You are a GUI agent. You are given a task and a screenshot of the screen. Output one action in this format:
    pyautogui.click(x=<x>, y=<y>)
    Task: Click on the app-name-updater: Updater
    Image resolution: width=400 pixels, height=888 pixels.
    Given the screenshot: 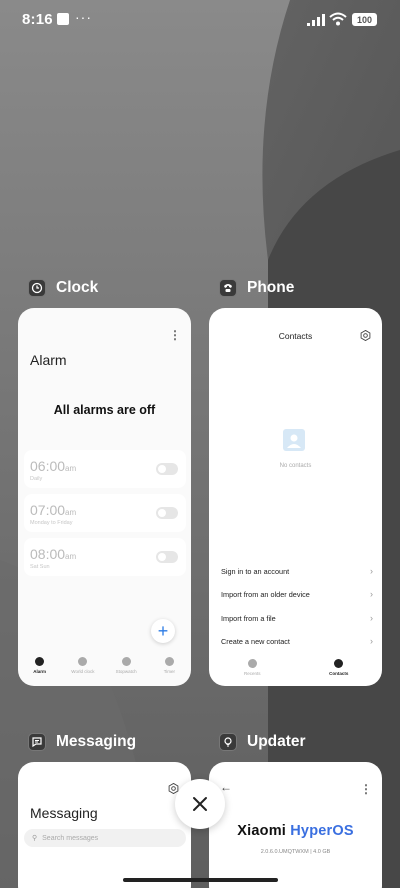 What is the action you would take?
    pyautogui.click(x=276, y=741)
    